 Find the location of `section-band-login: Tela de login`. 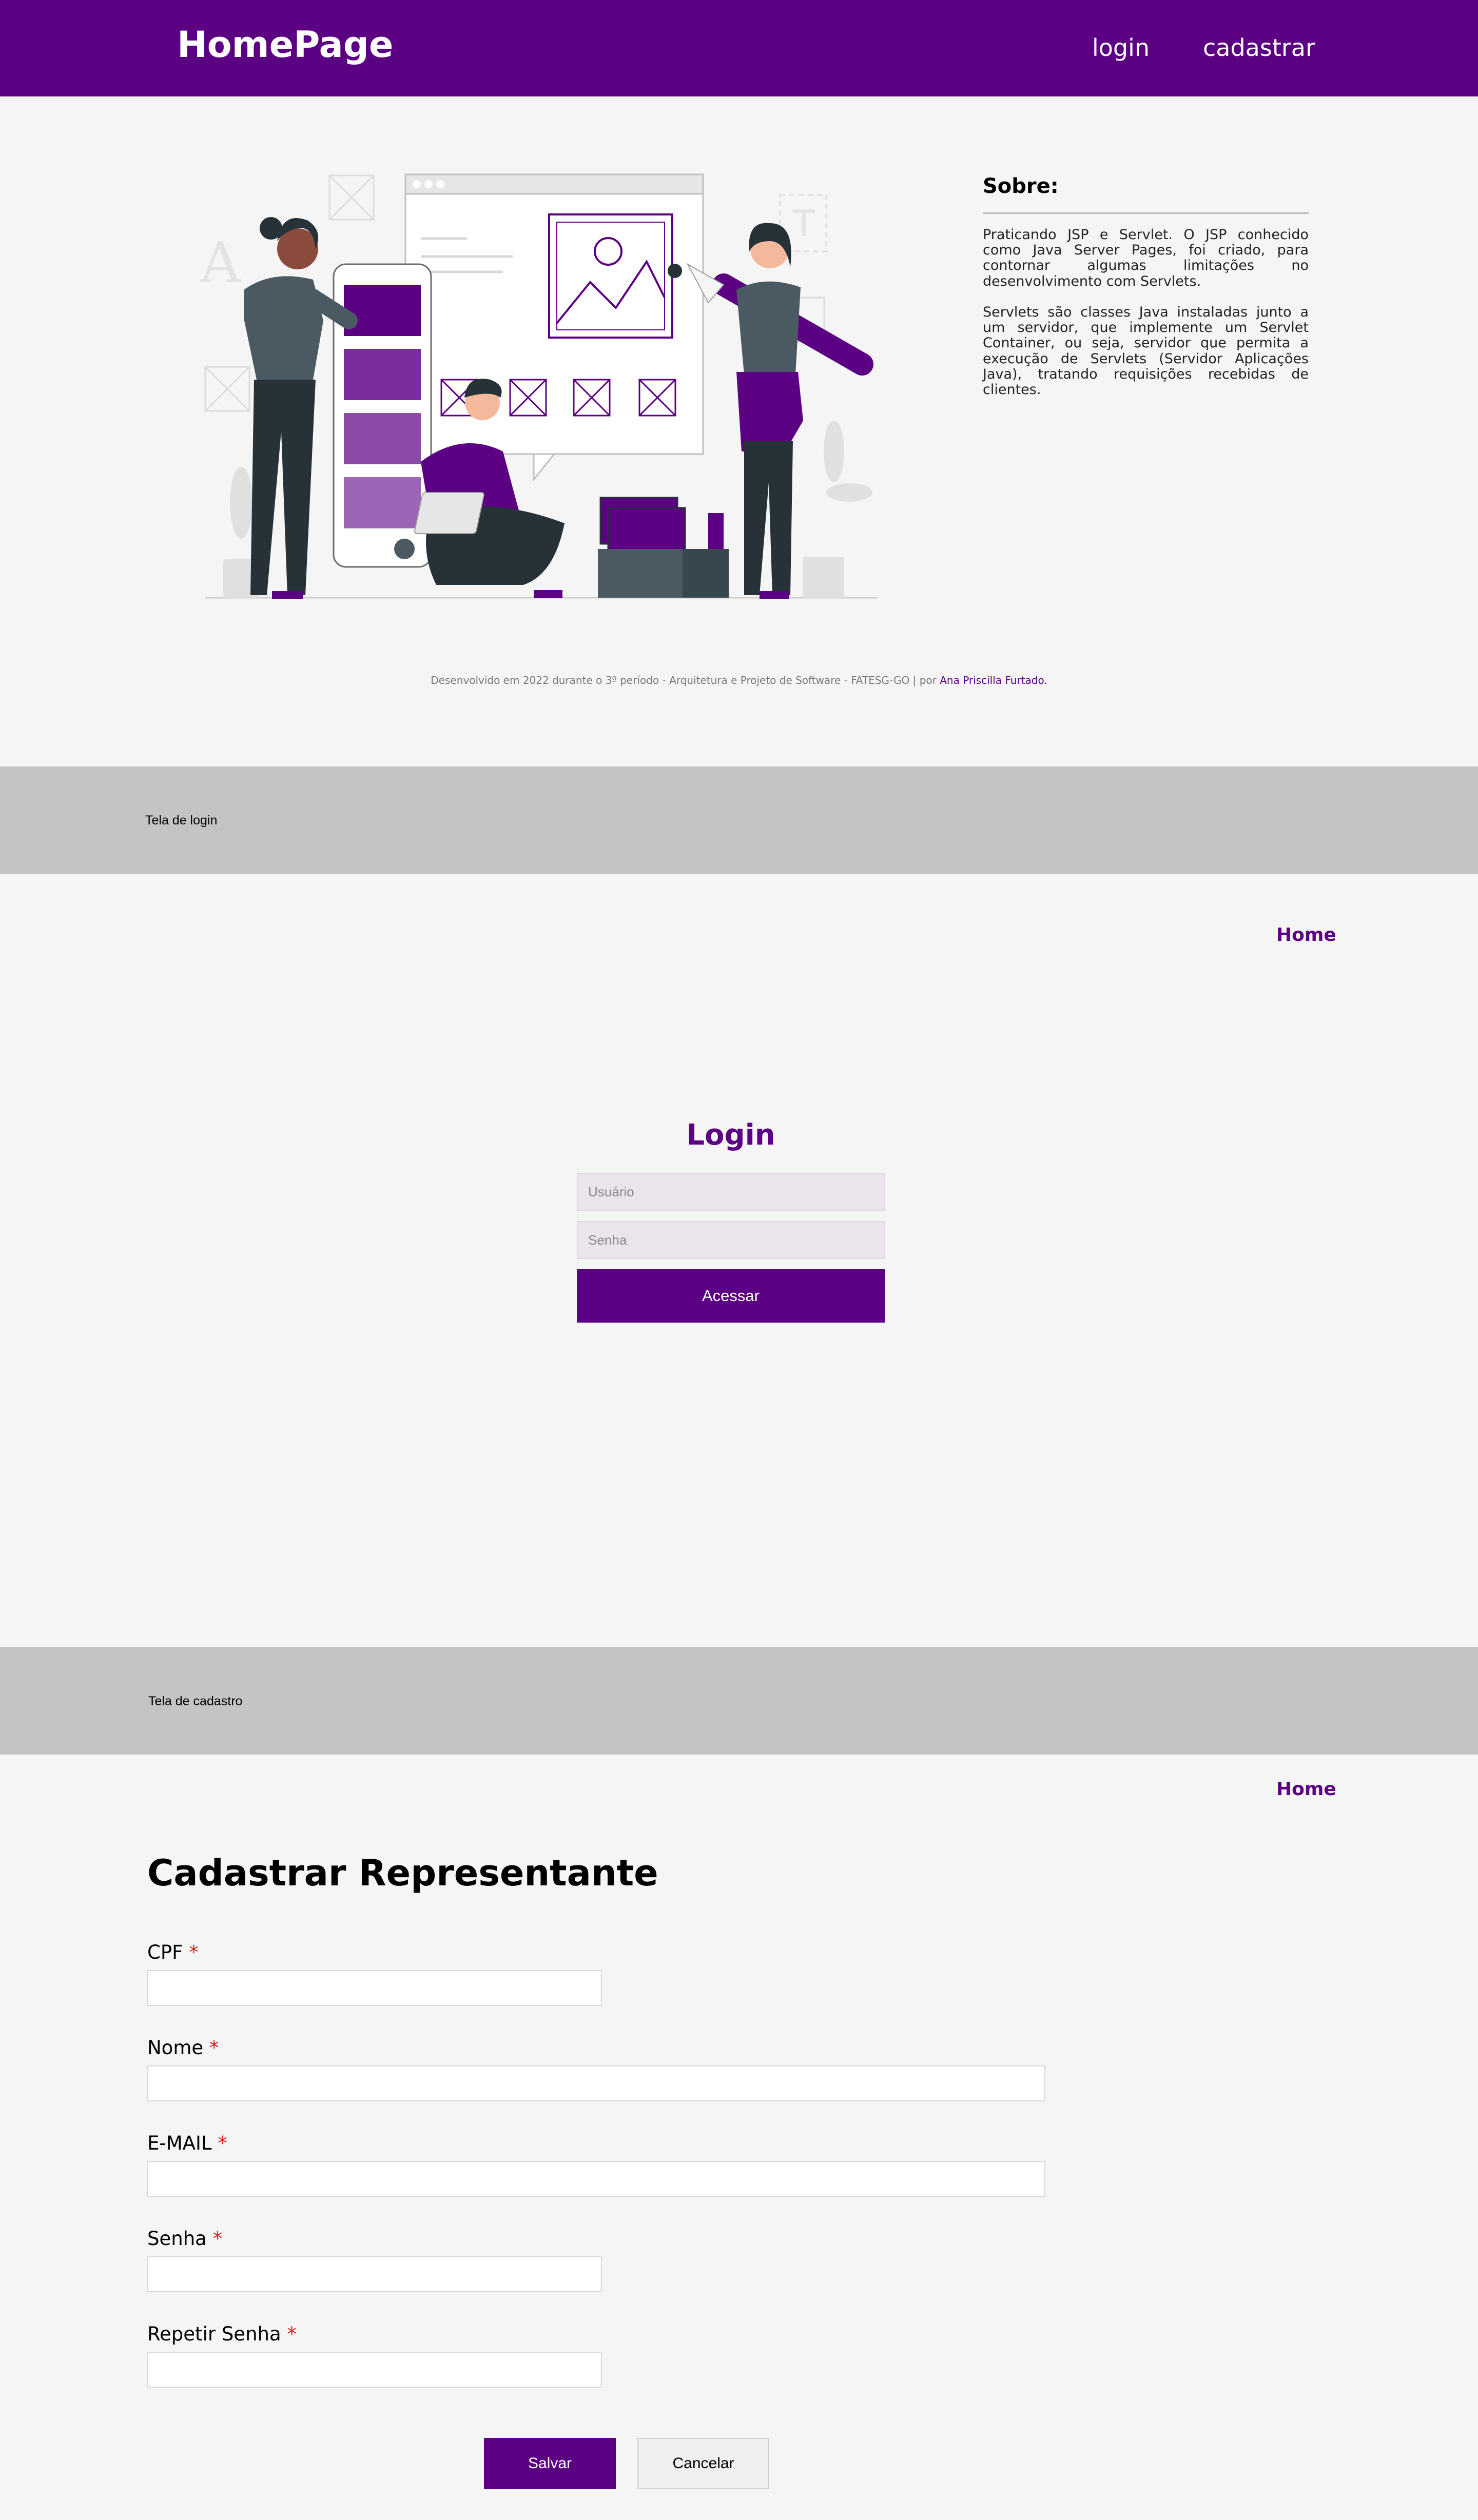

section-band-login: Tela de login is located at coordinates (739, 820).